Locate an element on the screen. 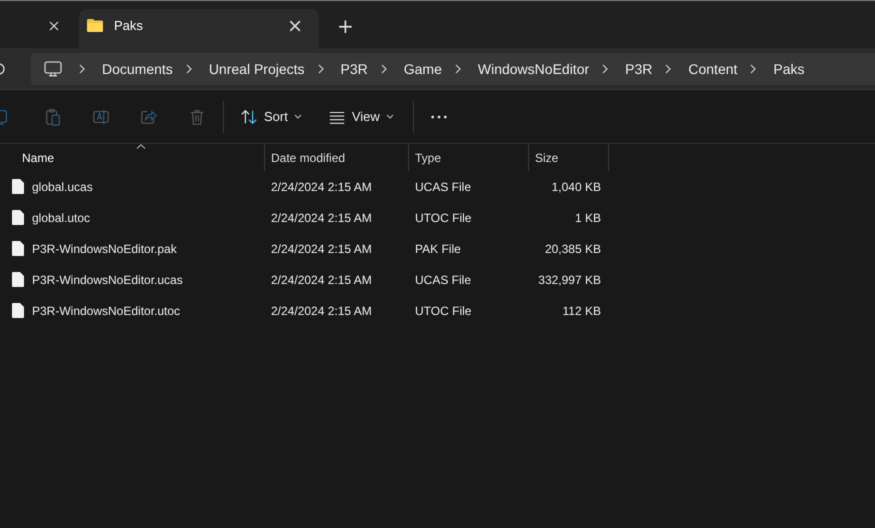 The image size is (875, 528). file-name: global.utoc is located at coordinates (61, 217).